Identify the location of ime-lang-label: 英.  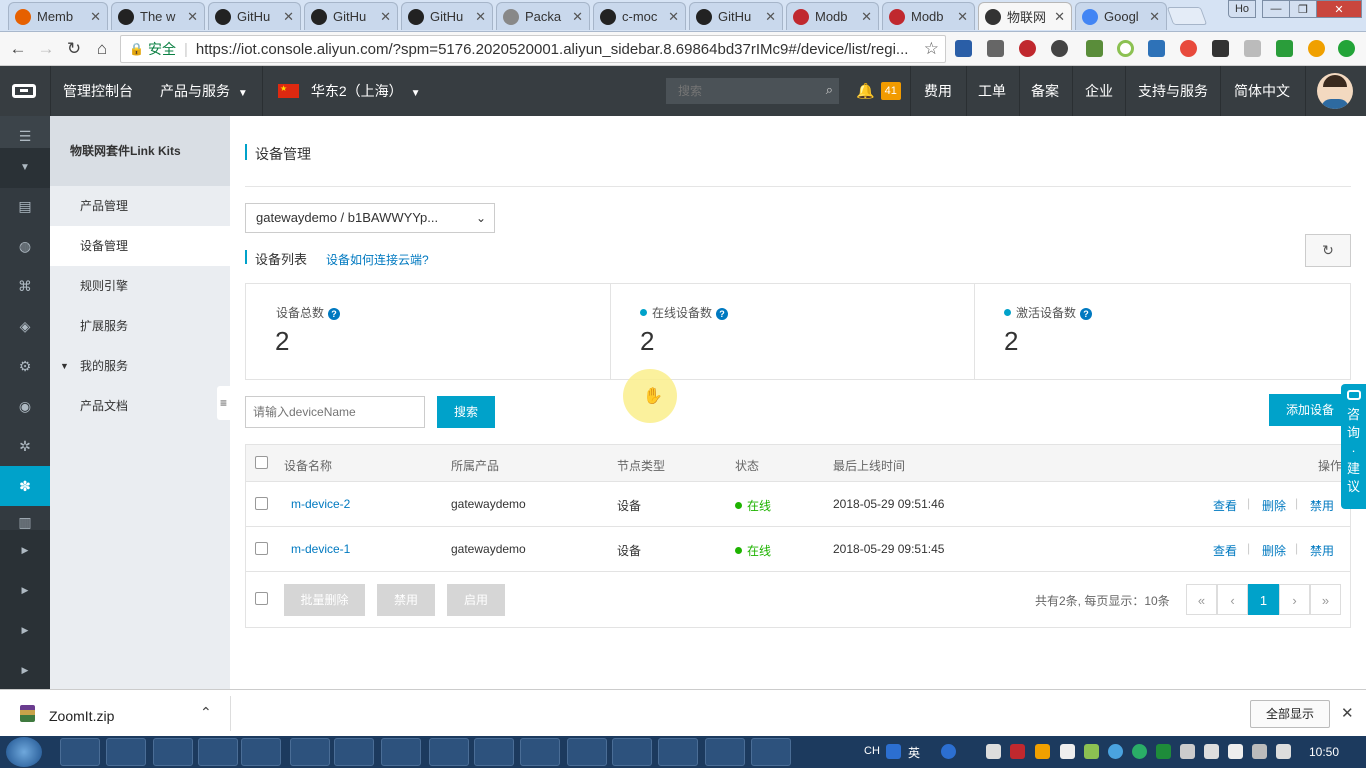
(914, 752).